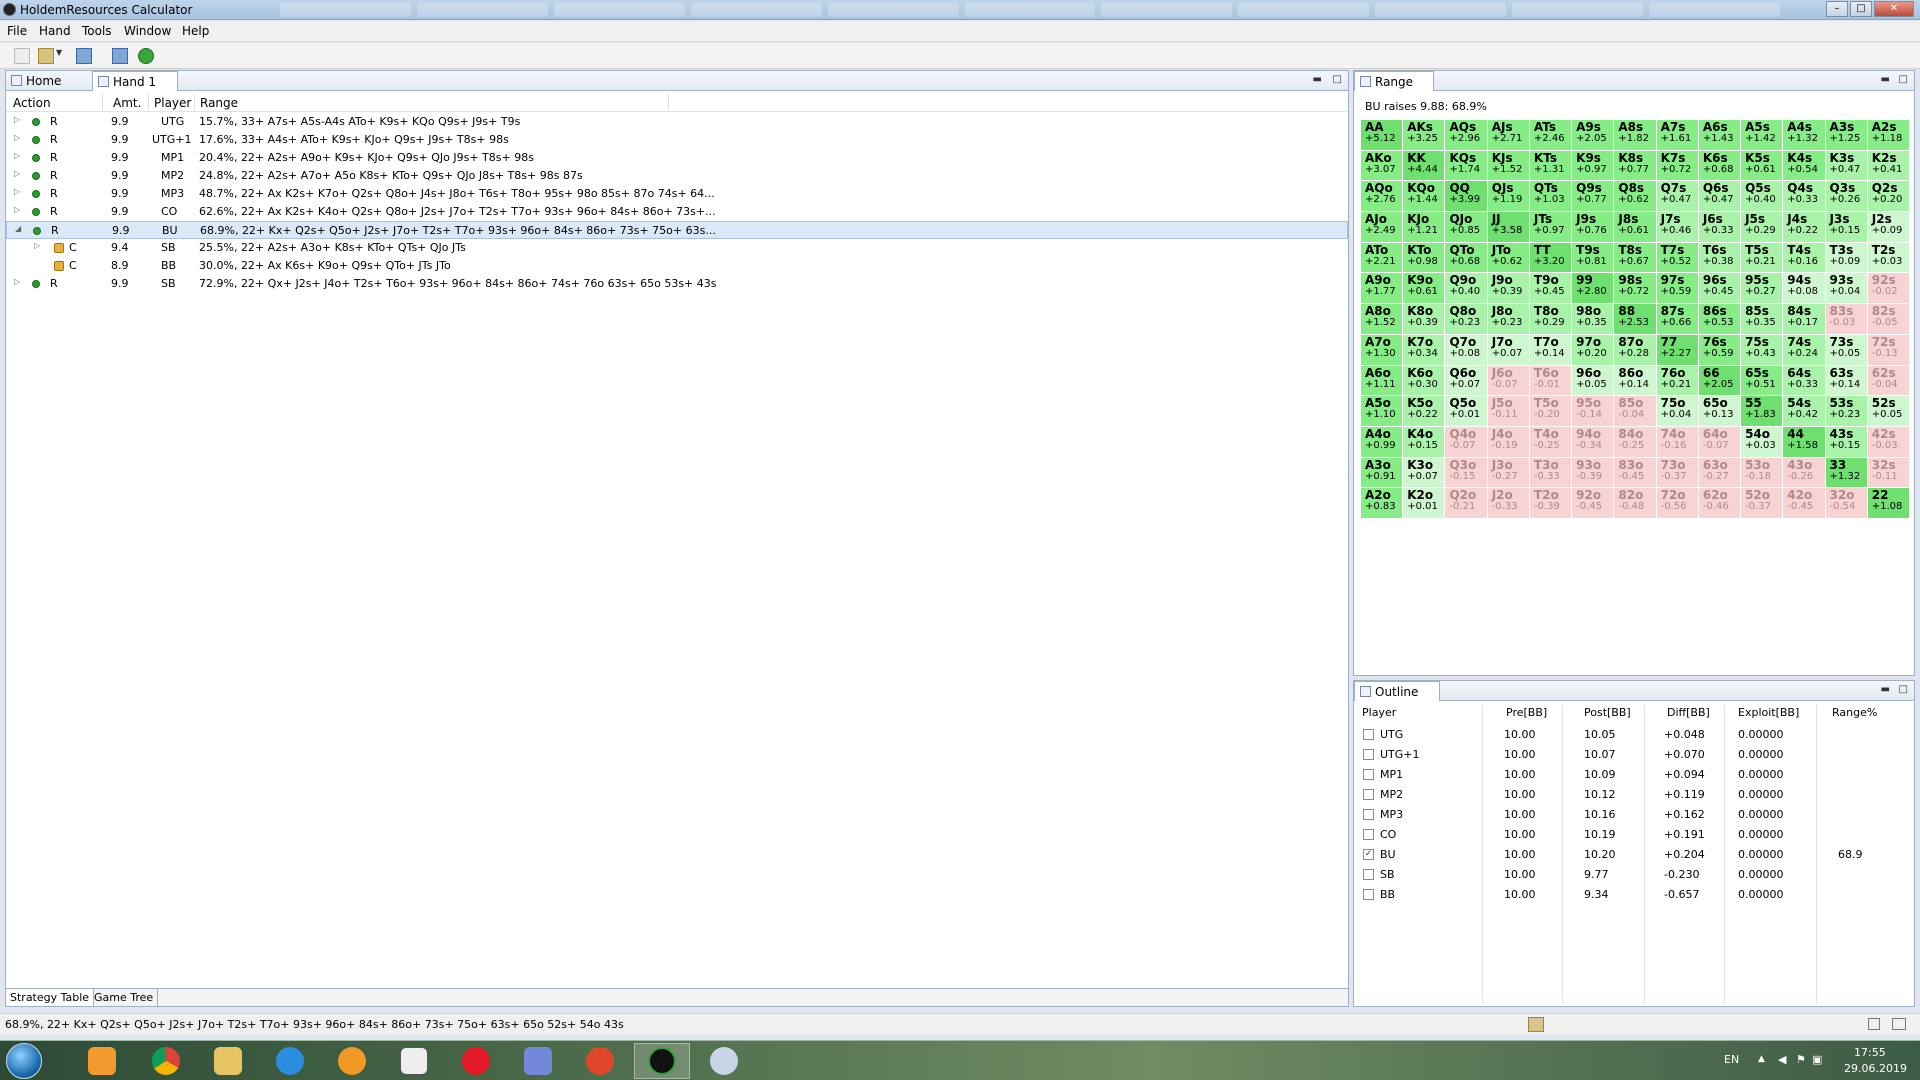  I want to click on export-icon, so click(120, 56).